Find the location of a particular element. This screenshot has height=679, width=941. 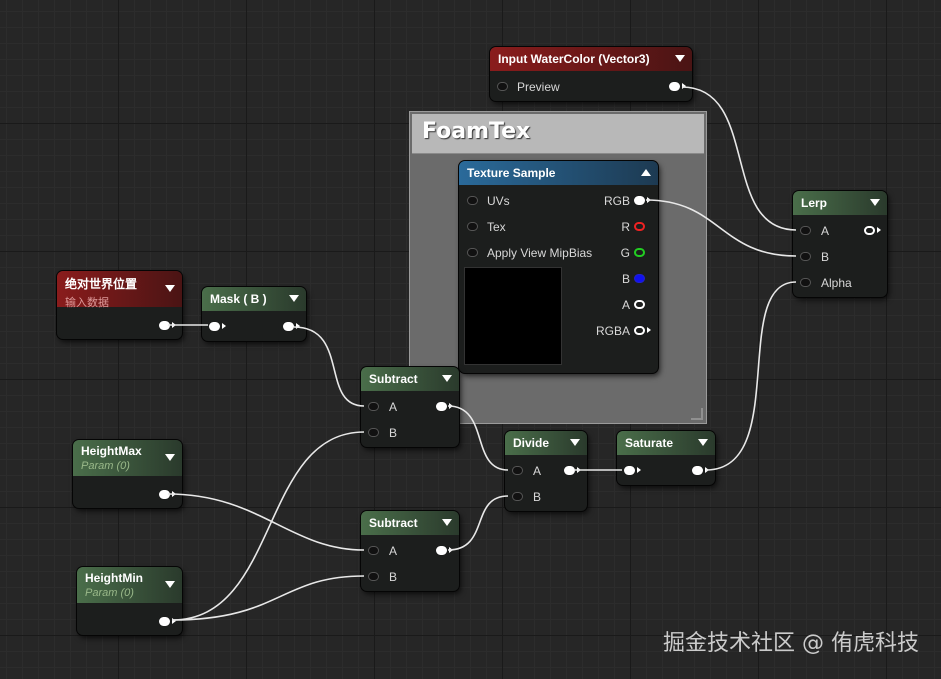

output-pin-b is located at coordinates (639, 278).